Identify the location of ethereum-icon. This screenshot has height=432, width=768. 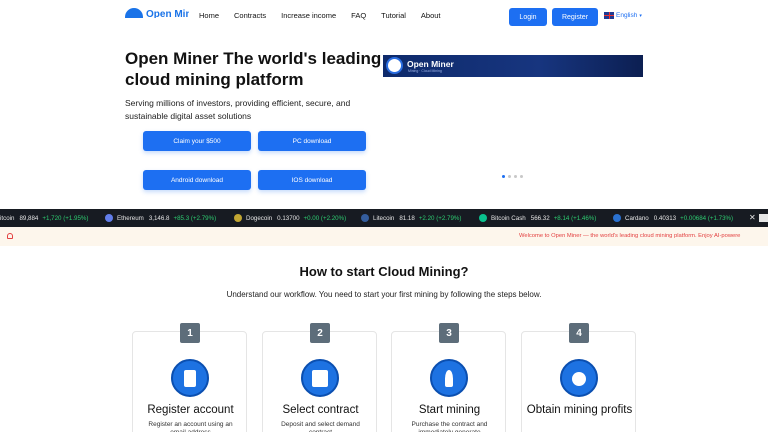
(109, 218).